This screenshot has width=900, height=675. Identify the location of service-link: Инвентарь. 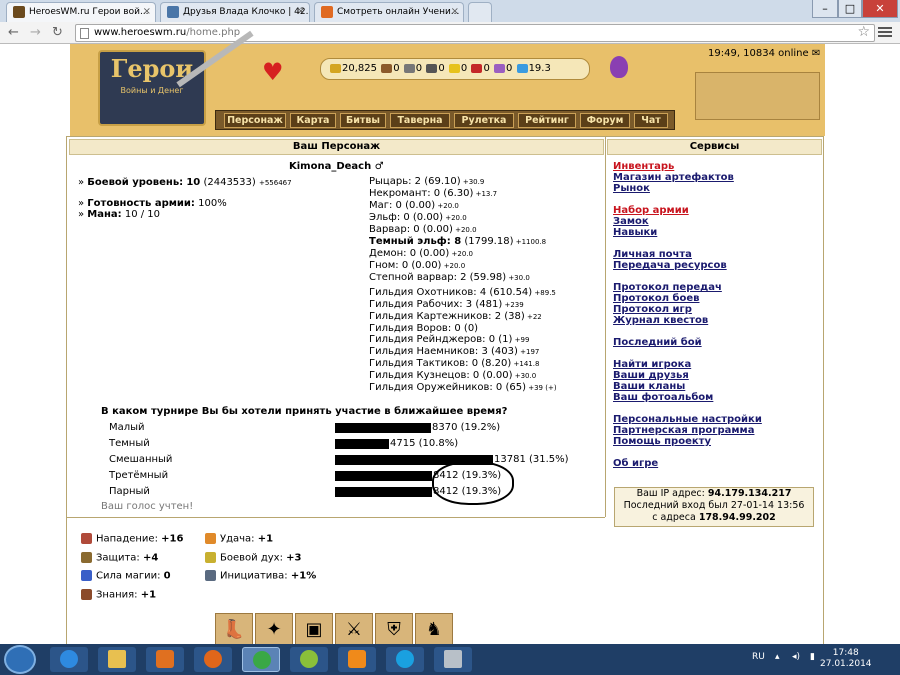
(643, 166).